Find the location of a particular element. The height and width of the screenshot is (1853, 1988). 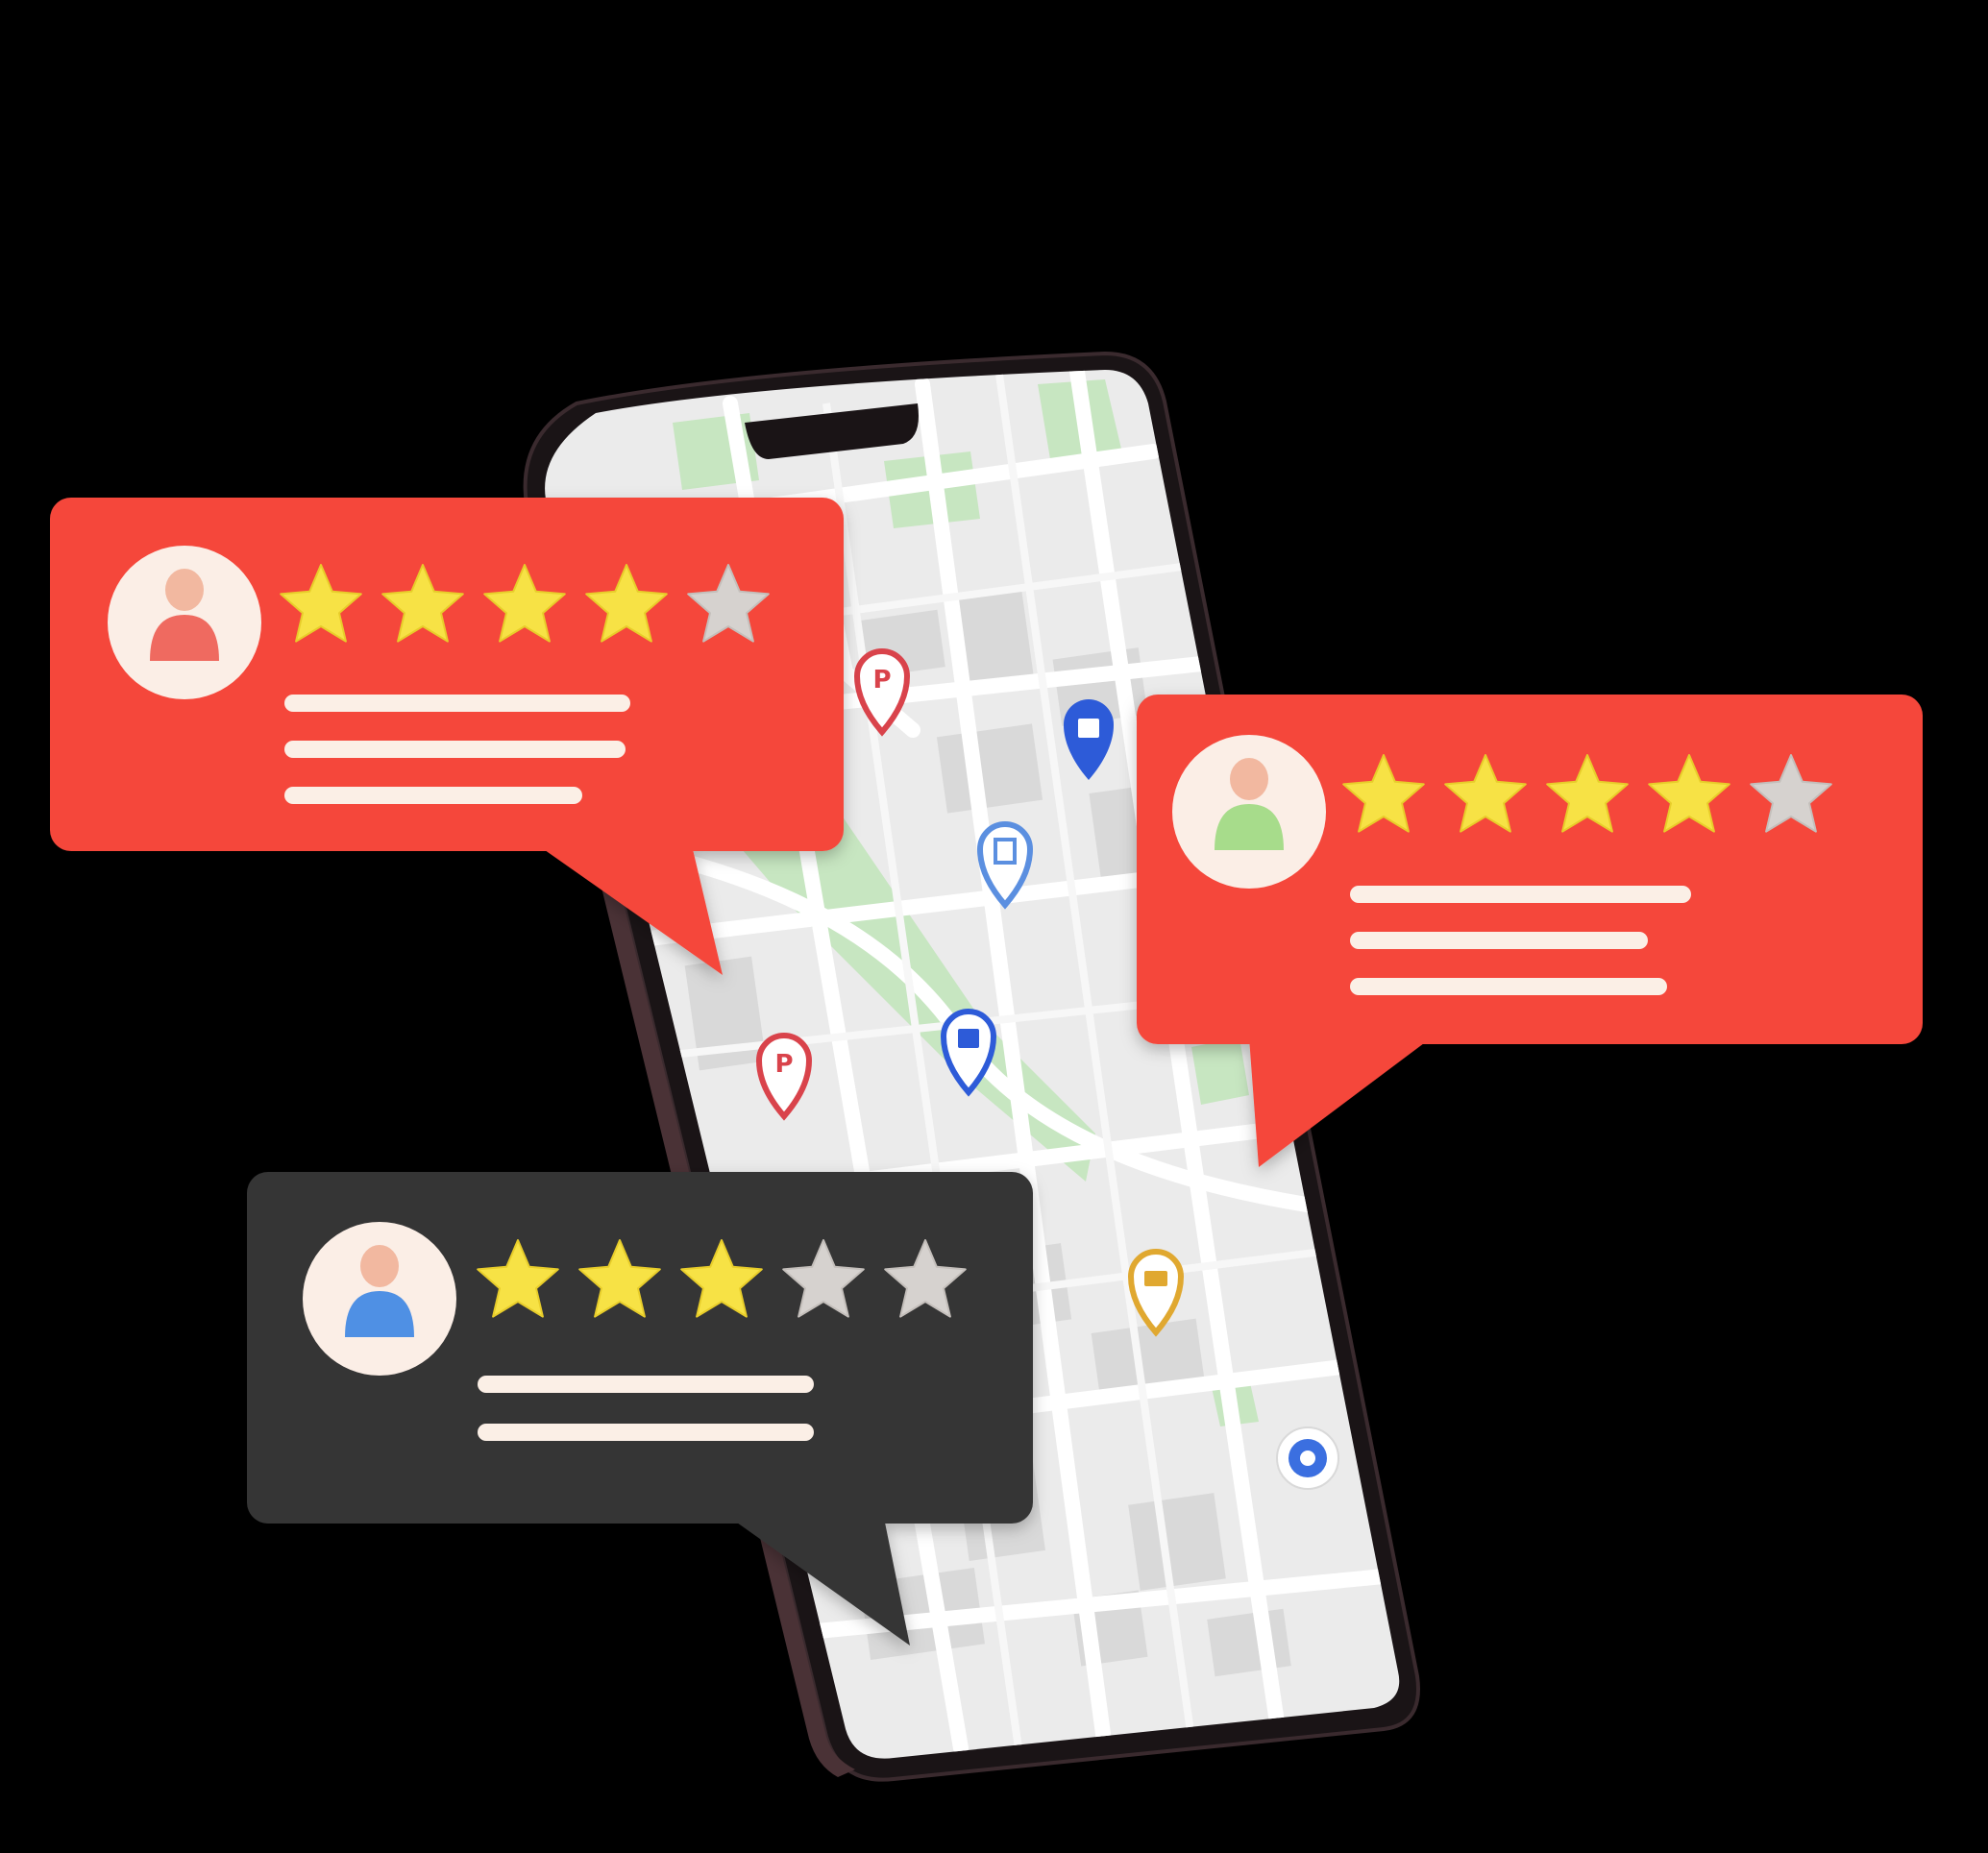

review-right-bubble is located at coordinates (1530, 931).